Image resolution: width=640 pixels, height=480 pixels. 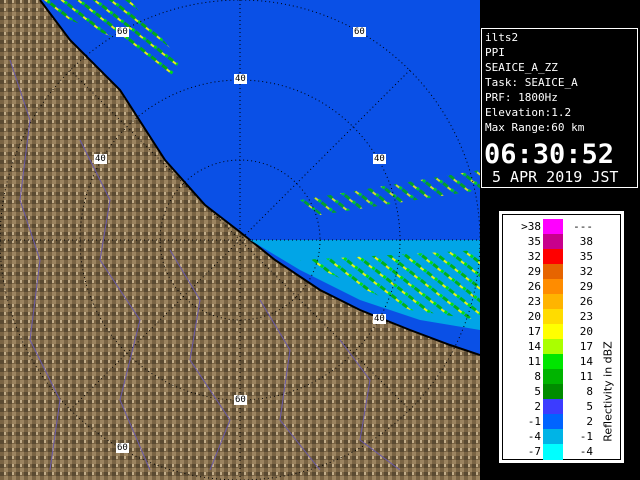 I want to click on legend-row: 35 38, so click(x=553, y=242).